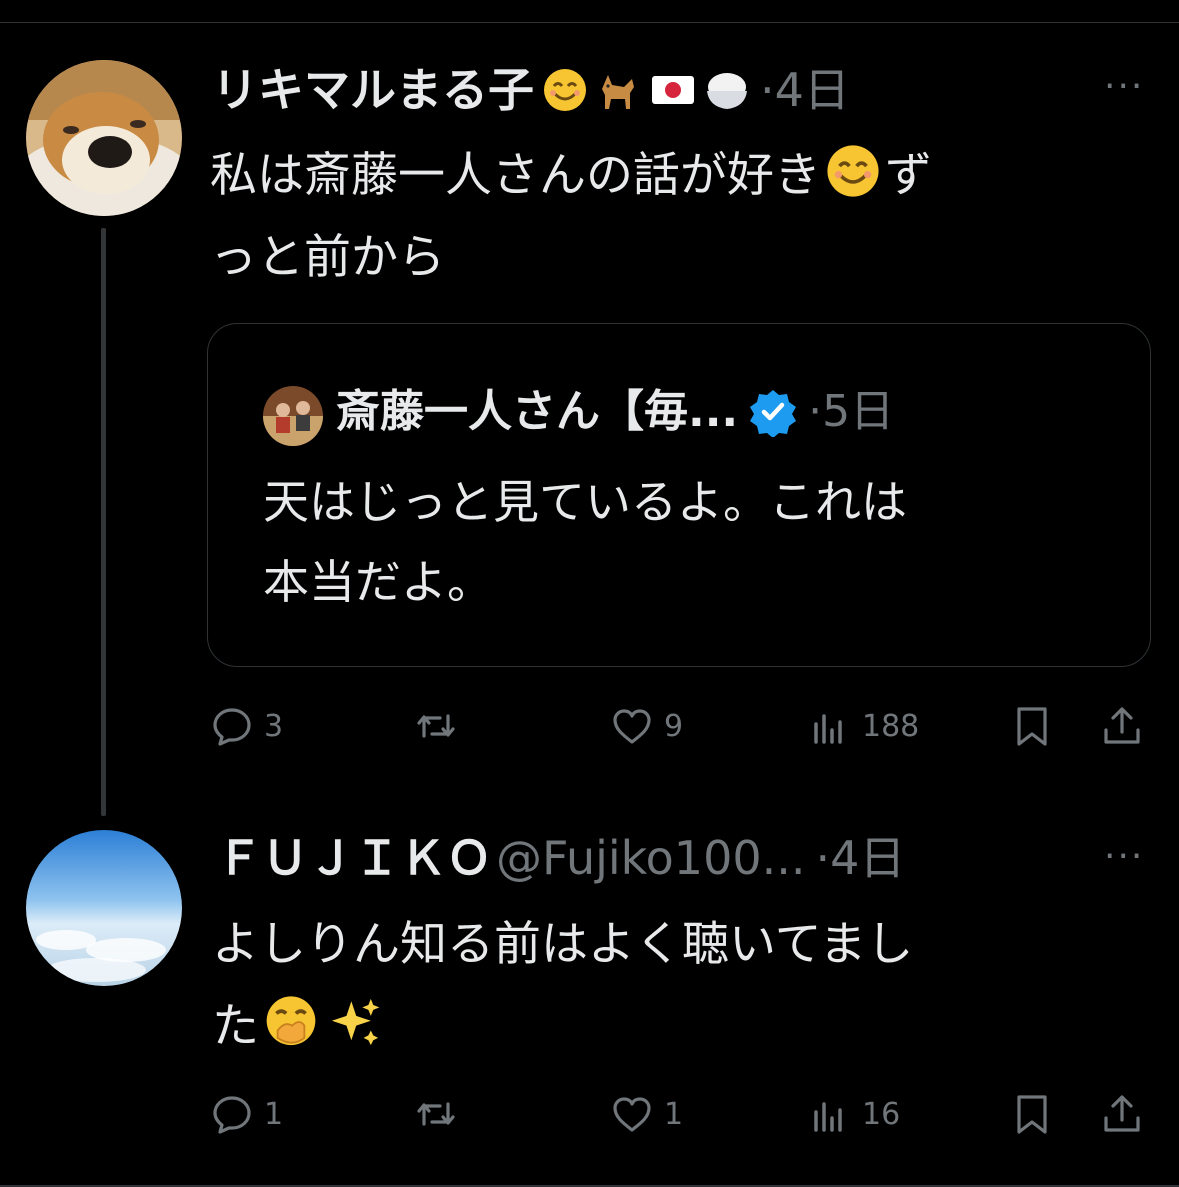 The image size is (1179, 1187). Describe the element at coordinates (571, 217) in the screenshot. I see `tweet1-text: 私は斎藤一人さんの話が好き ず っと前から` at that location.